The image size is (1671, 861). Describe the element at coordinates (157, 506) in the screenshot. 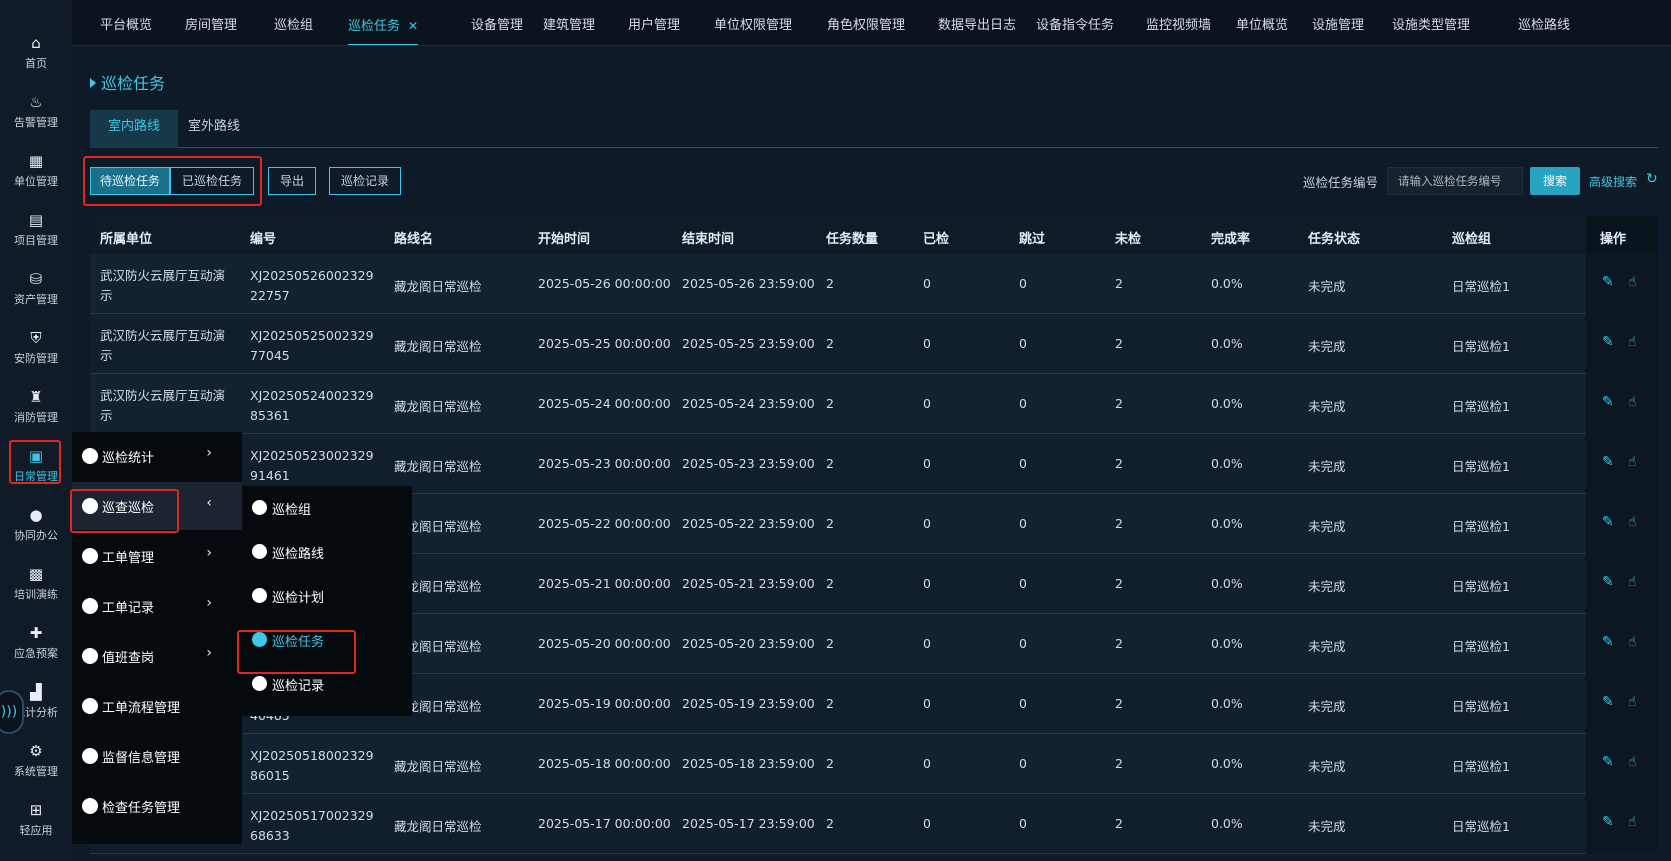

I see `menu-item-1: 巡查巡检 ‹` at that location.